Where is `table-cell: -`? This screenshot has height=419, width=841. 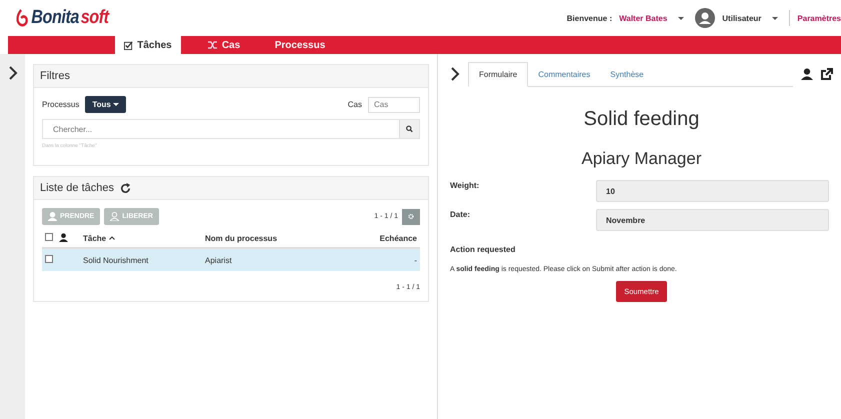
table-cell: - is located at coordinates (415, 260).